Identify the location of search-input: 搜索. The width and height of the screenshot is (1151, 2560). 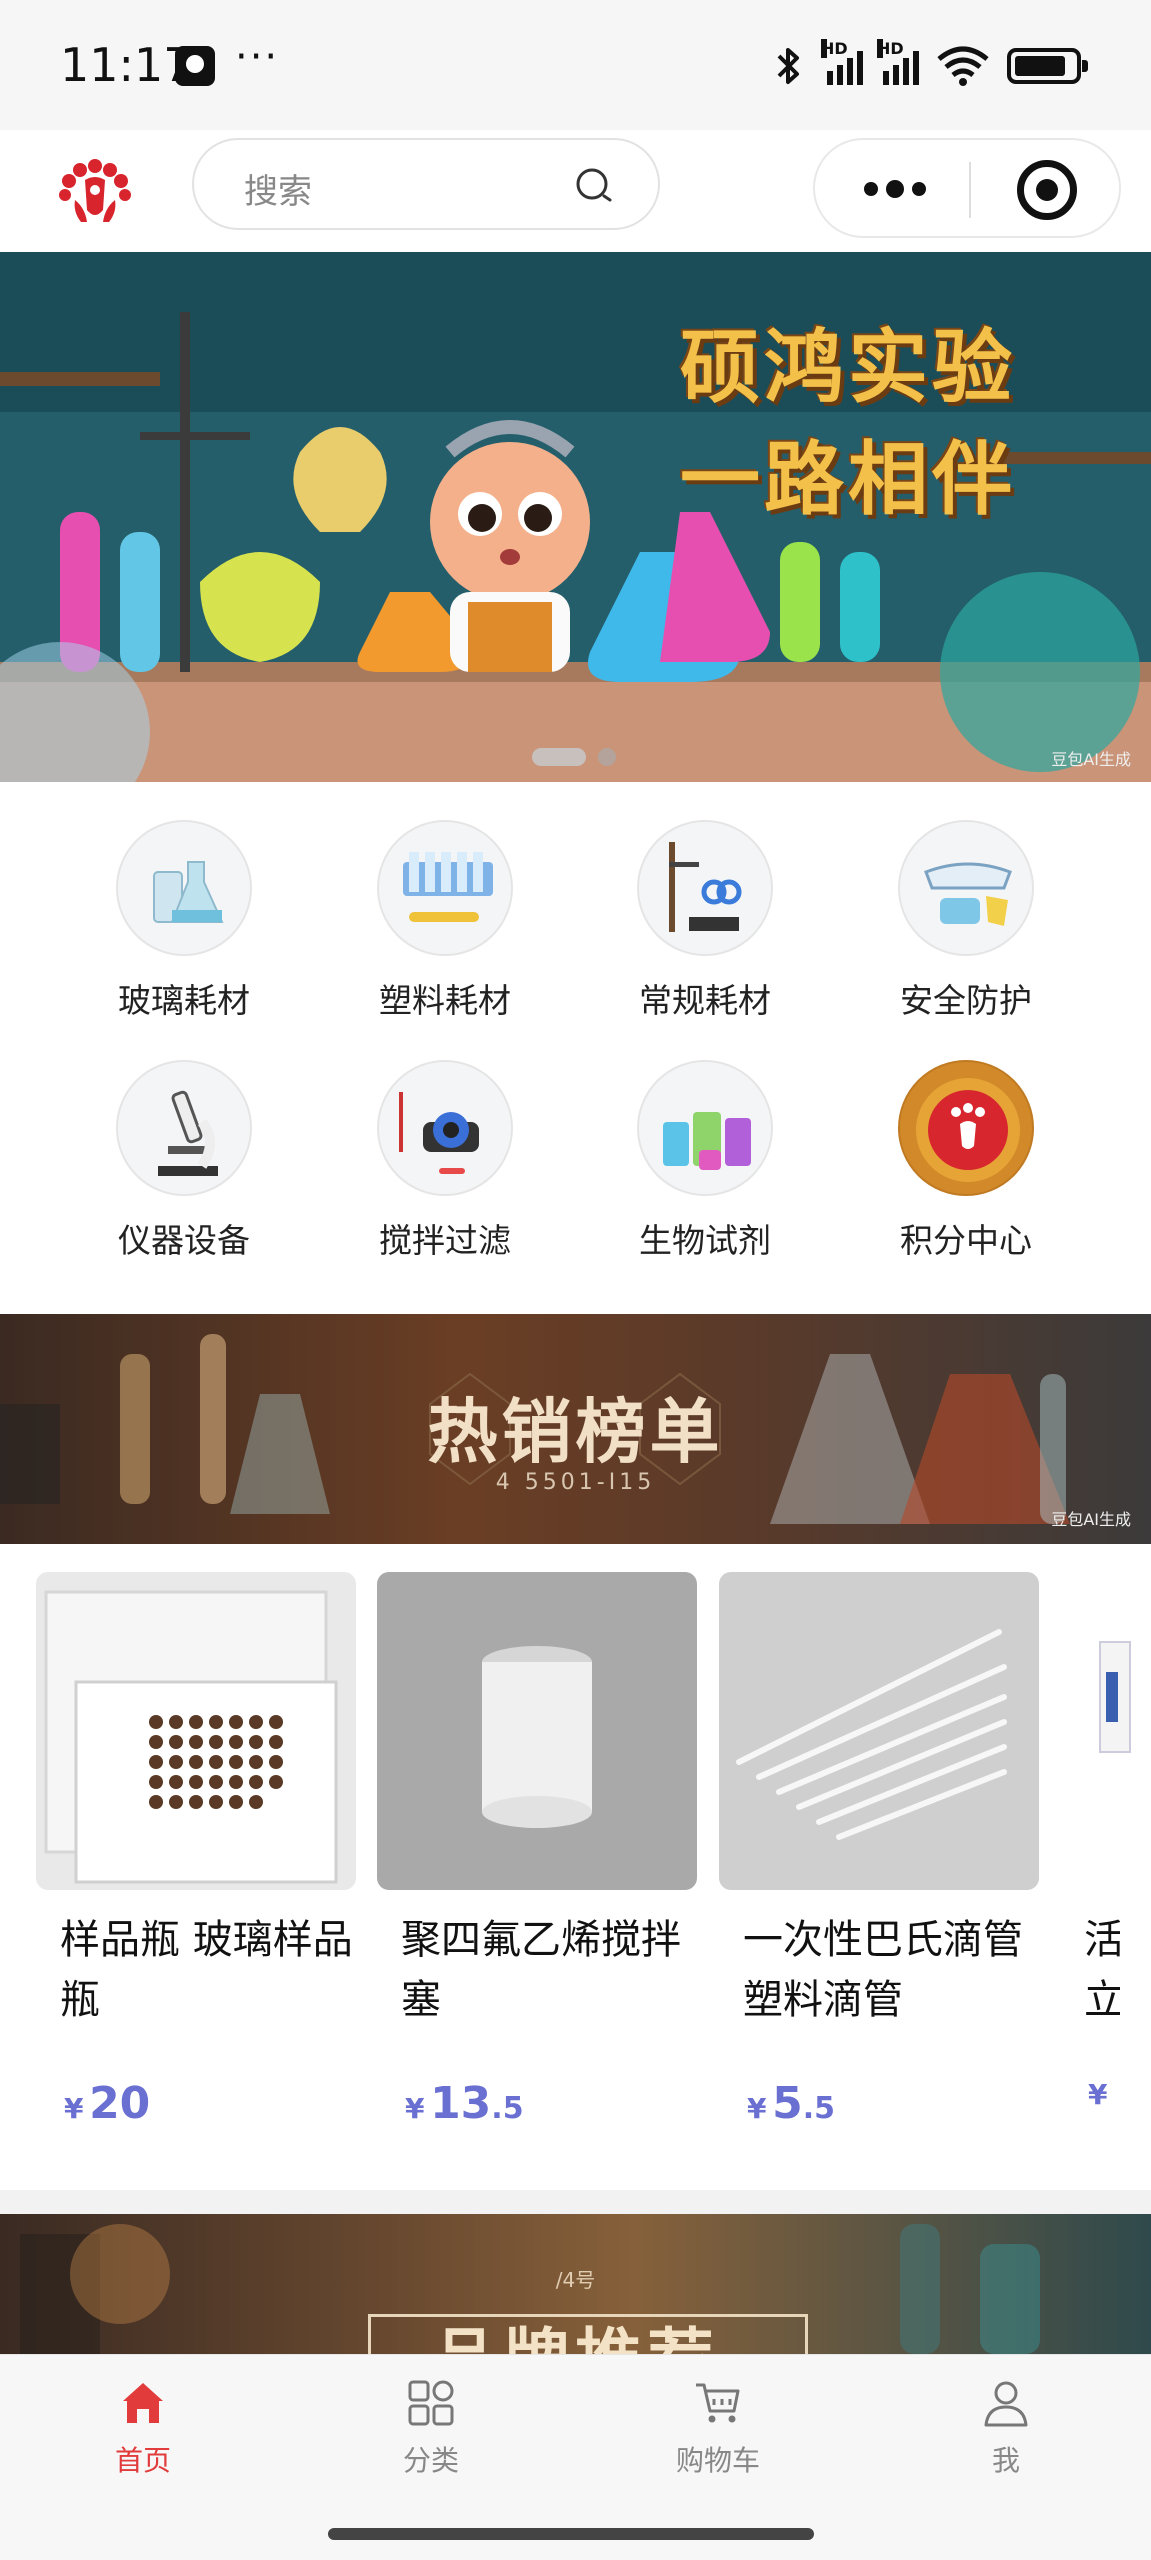
(426, 184).